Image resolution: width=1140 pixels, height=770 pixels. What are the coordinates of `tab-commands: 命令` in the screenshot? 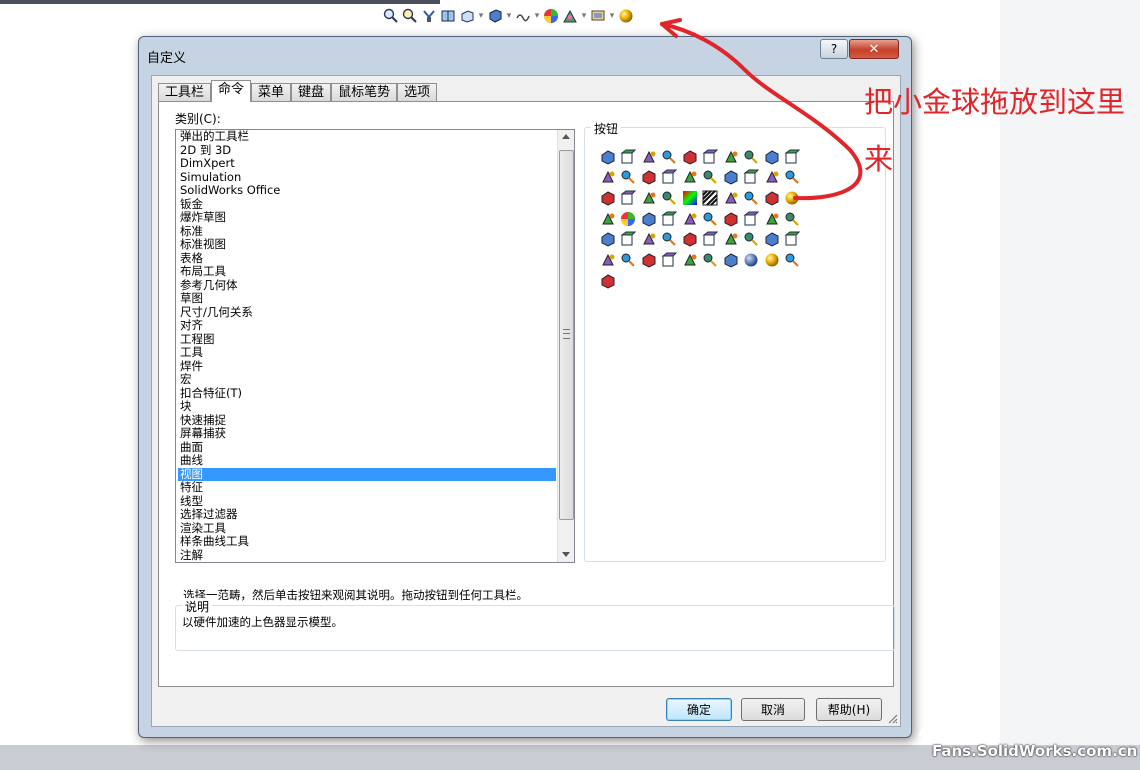 It's located at (231, 91).